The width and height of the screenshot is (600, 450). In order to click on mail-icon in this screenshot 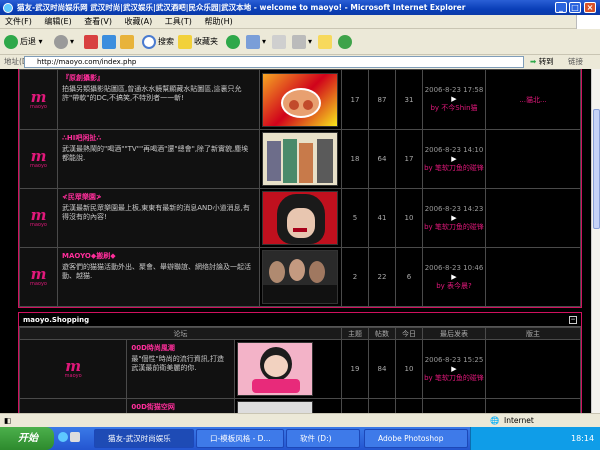, I will do `click(253, 41)`.